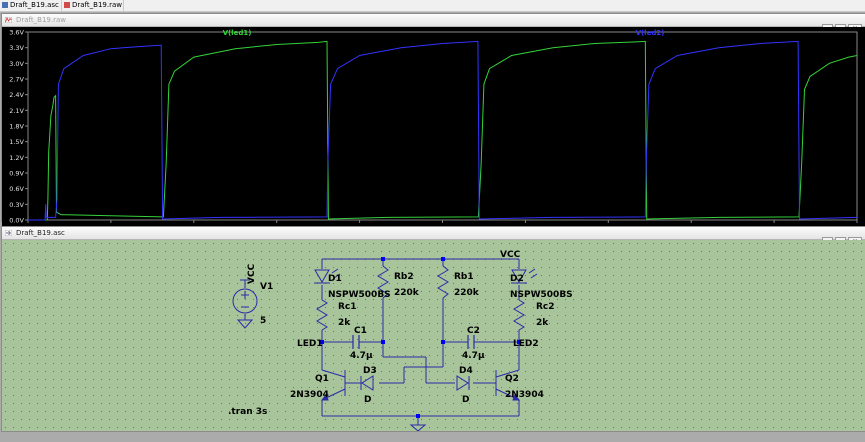 The width and height of the screenshot is (865, 442). I want to click on tab-schematic: Draft_B19.asc, so click(31, 5).